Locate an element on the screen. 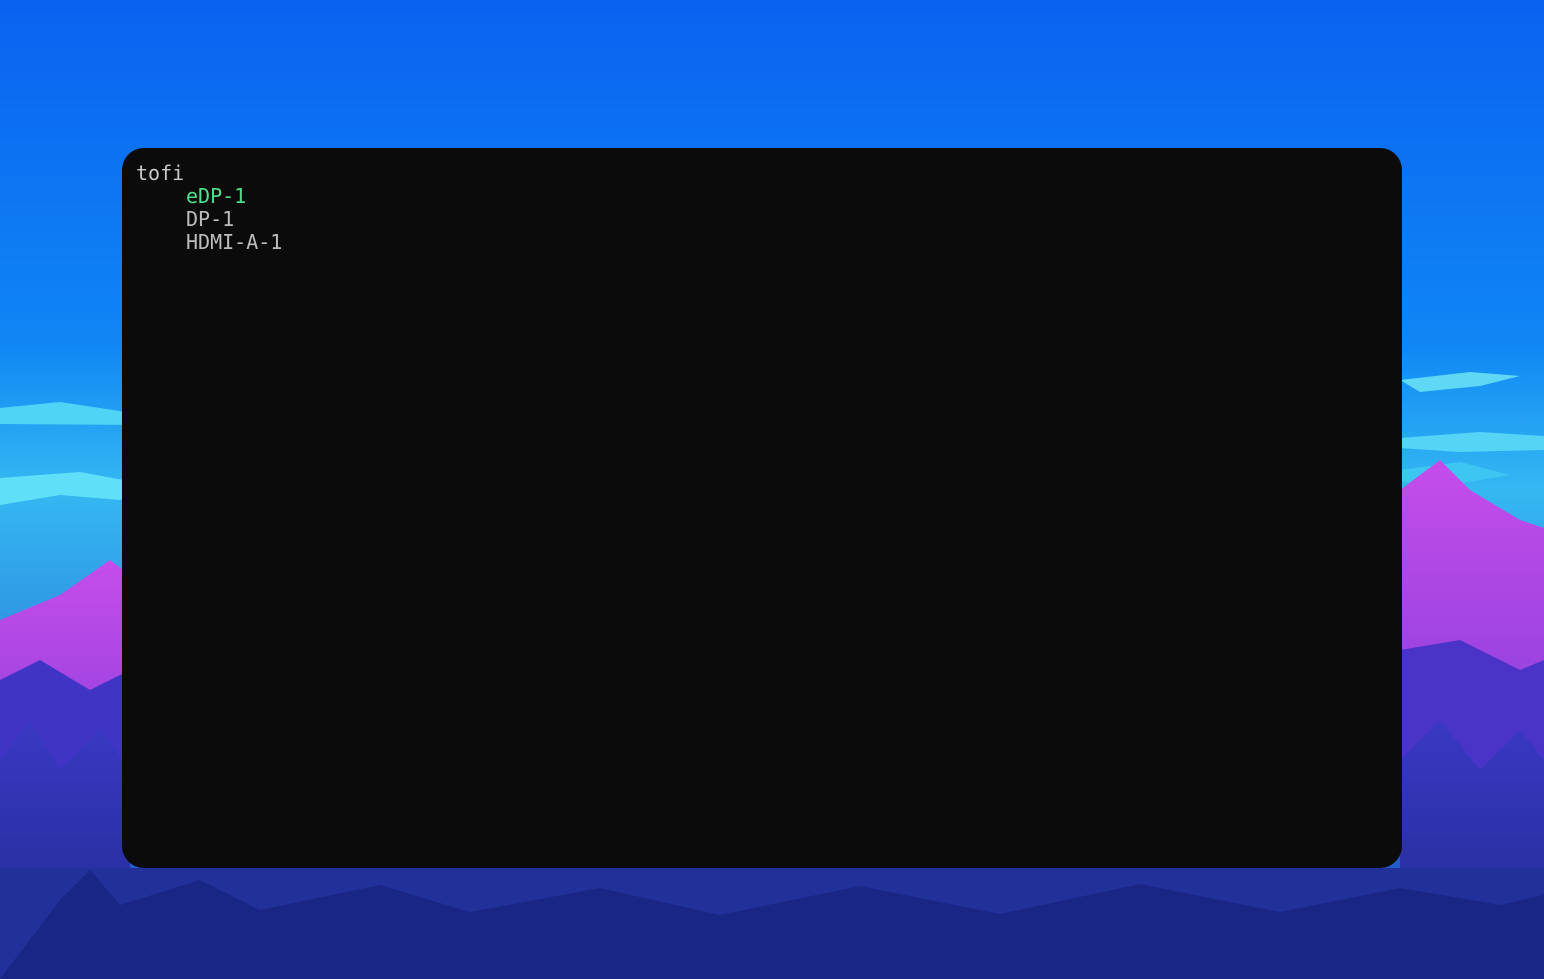  result-item-dp-1: DP-1 is located at coordinates (787, 219).